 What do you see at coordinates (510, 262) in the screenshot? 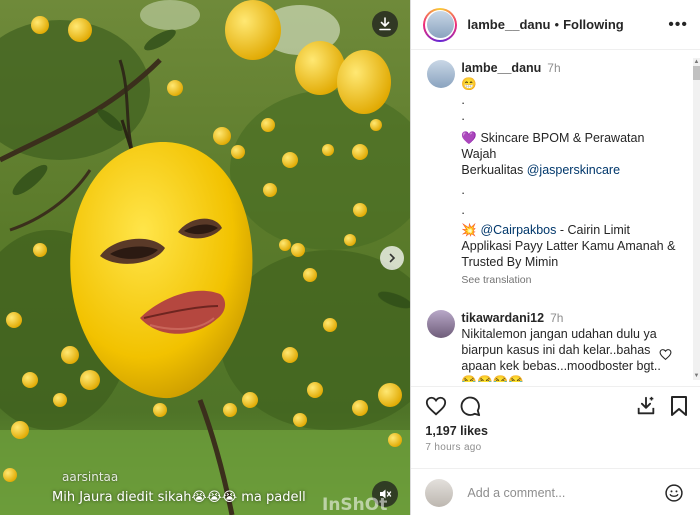
I see `caption-line: Trusted By Mimin` at bounding box center [510, 262].